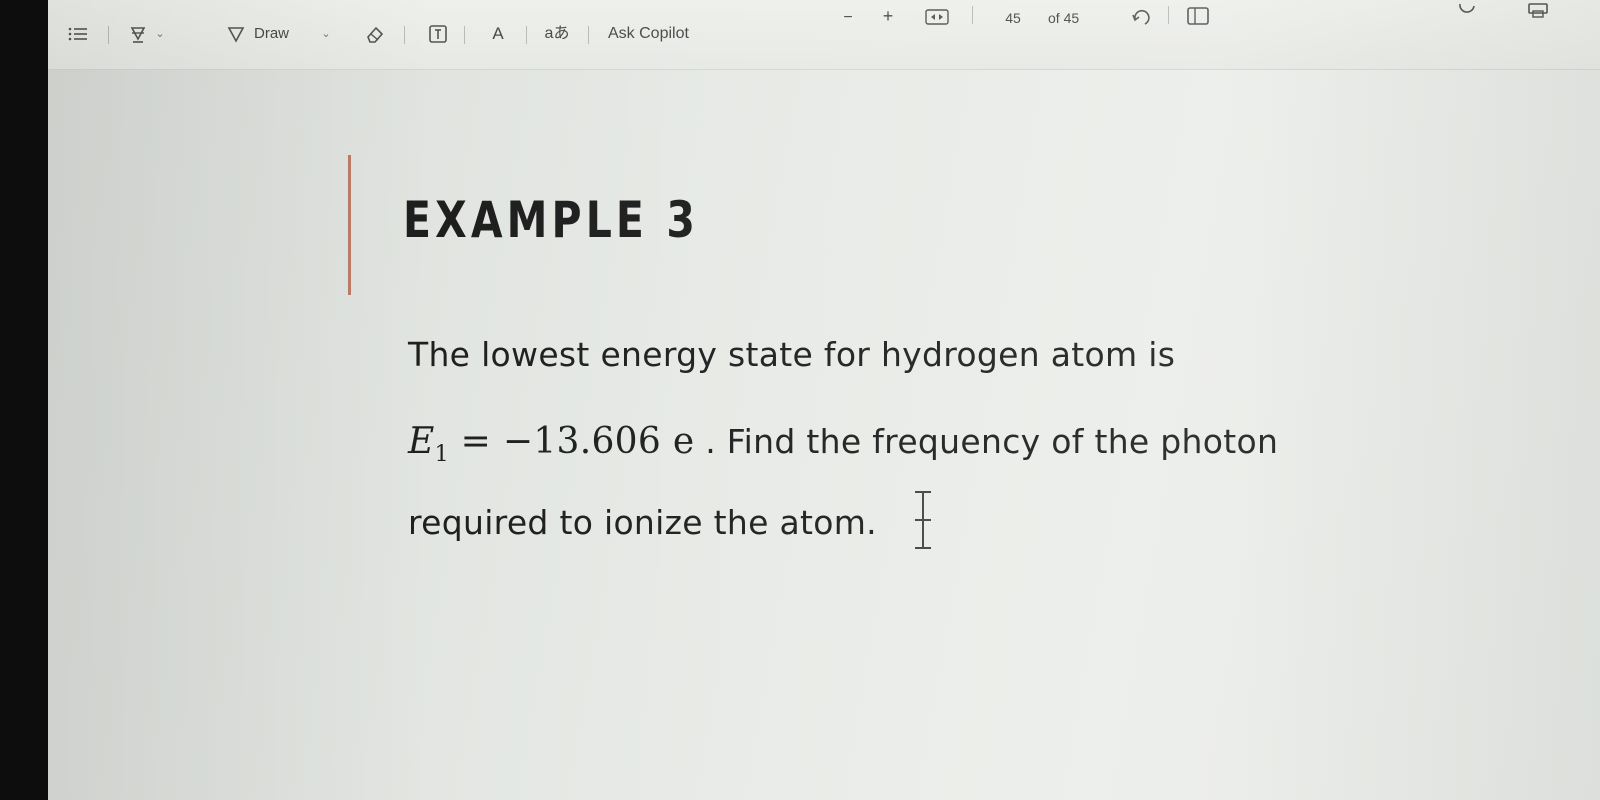 Image resolution: width=1600 pixels, height=800 pixels. Describe the element at coordinates (441, 454) in the screenshot. I see `equation-subscript: 1` at that location.